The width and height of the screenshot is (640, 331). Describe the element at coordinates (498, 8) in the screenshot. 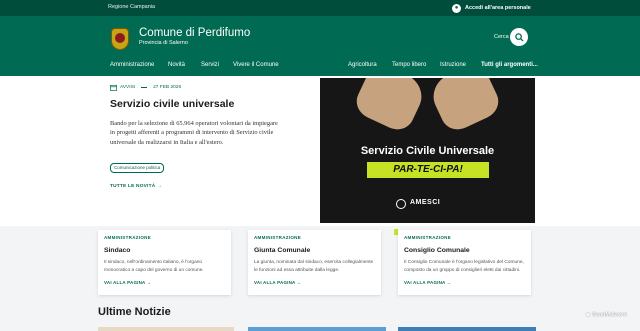

I see `login-label: Accedi all'area personale` at that location.